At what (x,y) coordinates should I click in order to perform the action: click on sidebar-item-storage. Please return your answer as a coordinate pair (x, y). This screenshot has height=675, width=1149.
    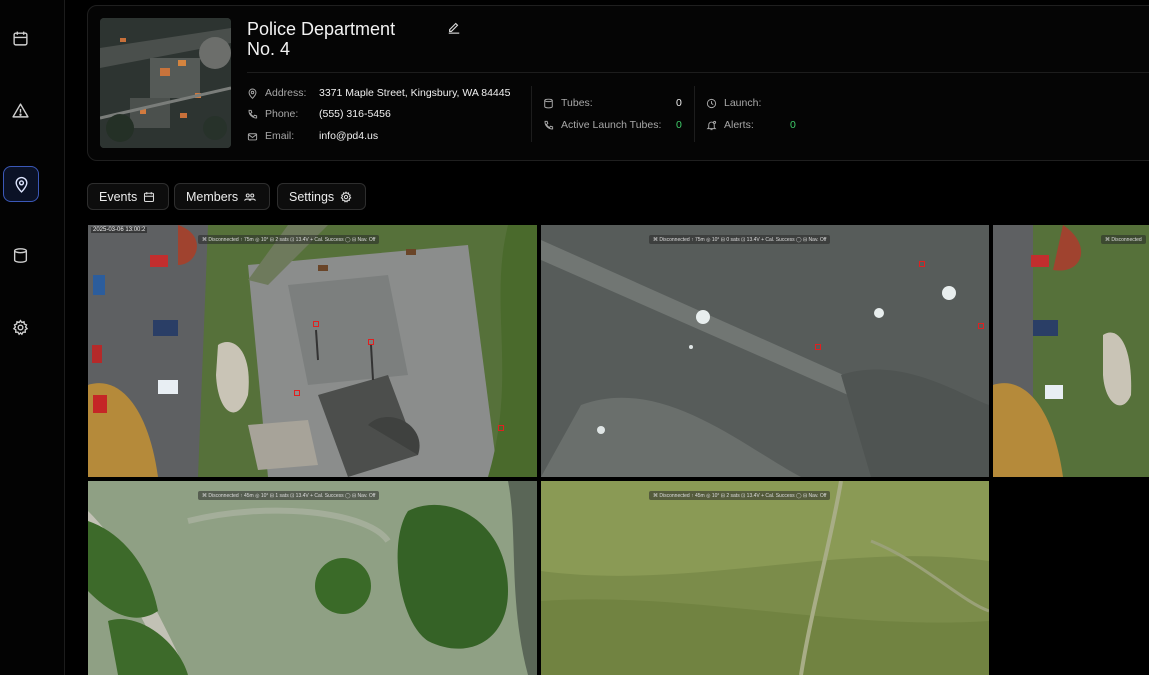
    Looking at the image, I should click on (20, 255).